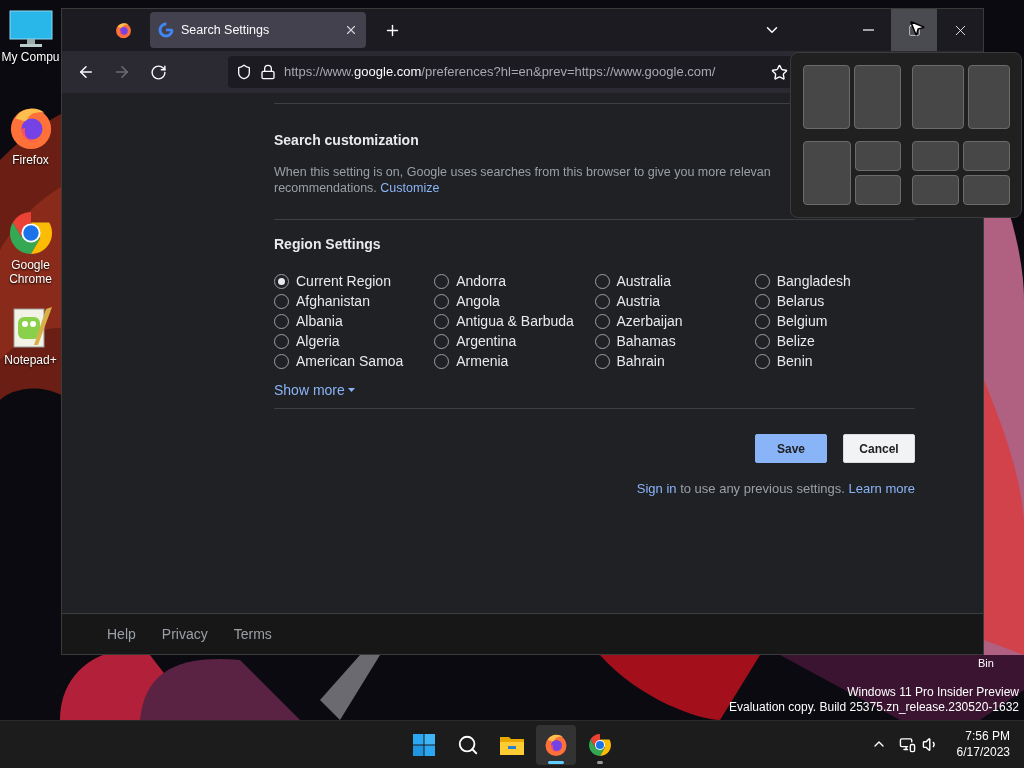  What do you see at coordinates (674, 281) in the screenshot?
I see `region-radio-option: Australia` at bounding box center [674, 281].